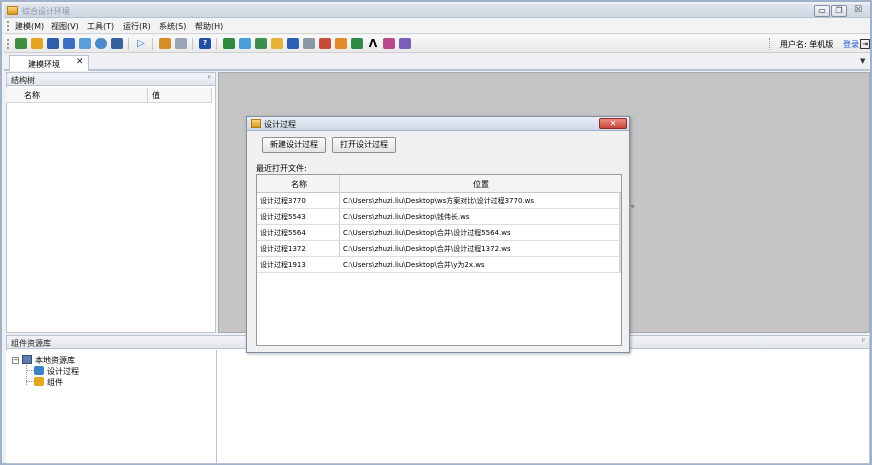  What do you see at coordinates (439, 184) in the screenshot?
I see `recent-table-header: 名称 位置` at bounding box center [439, 184].